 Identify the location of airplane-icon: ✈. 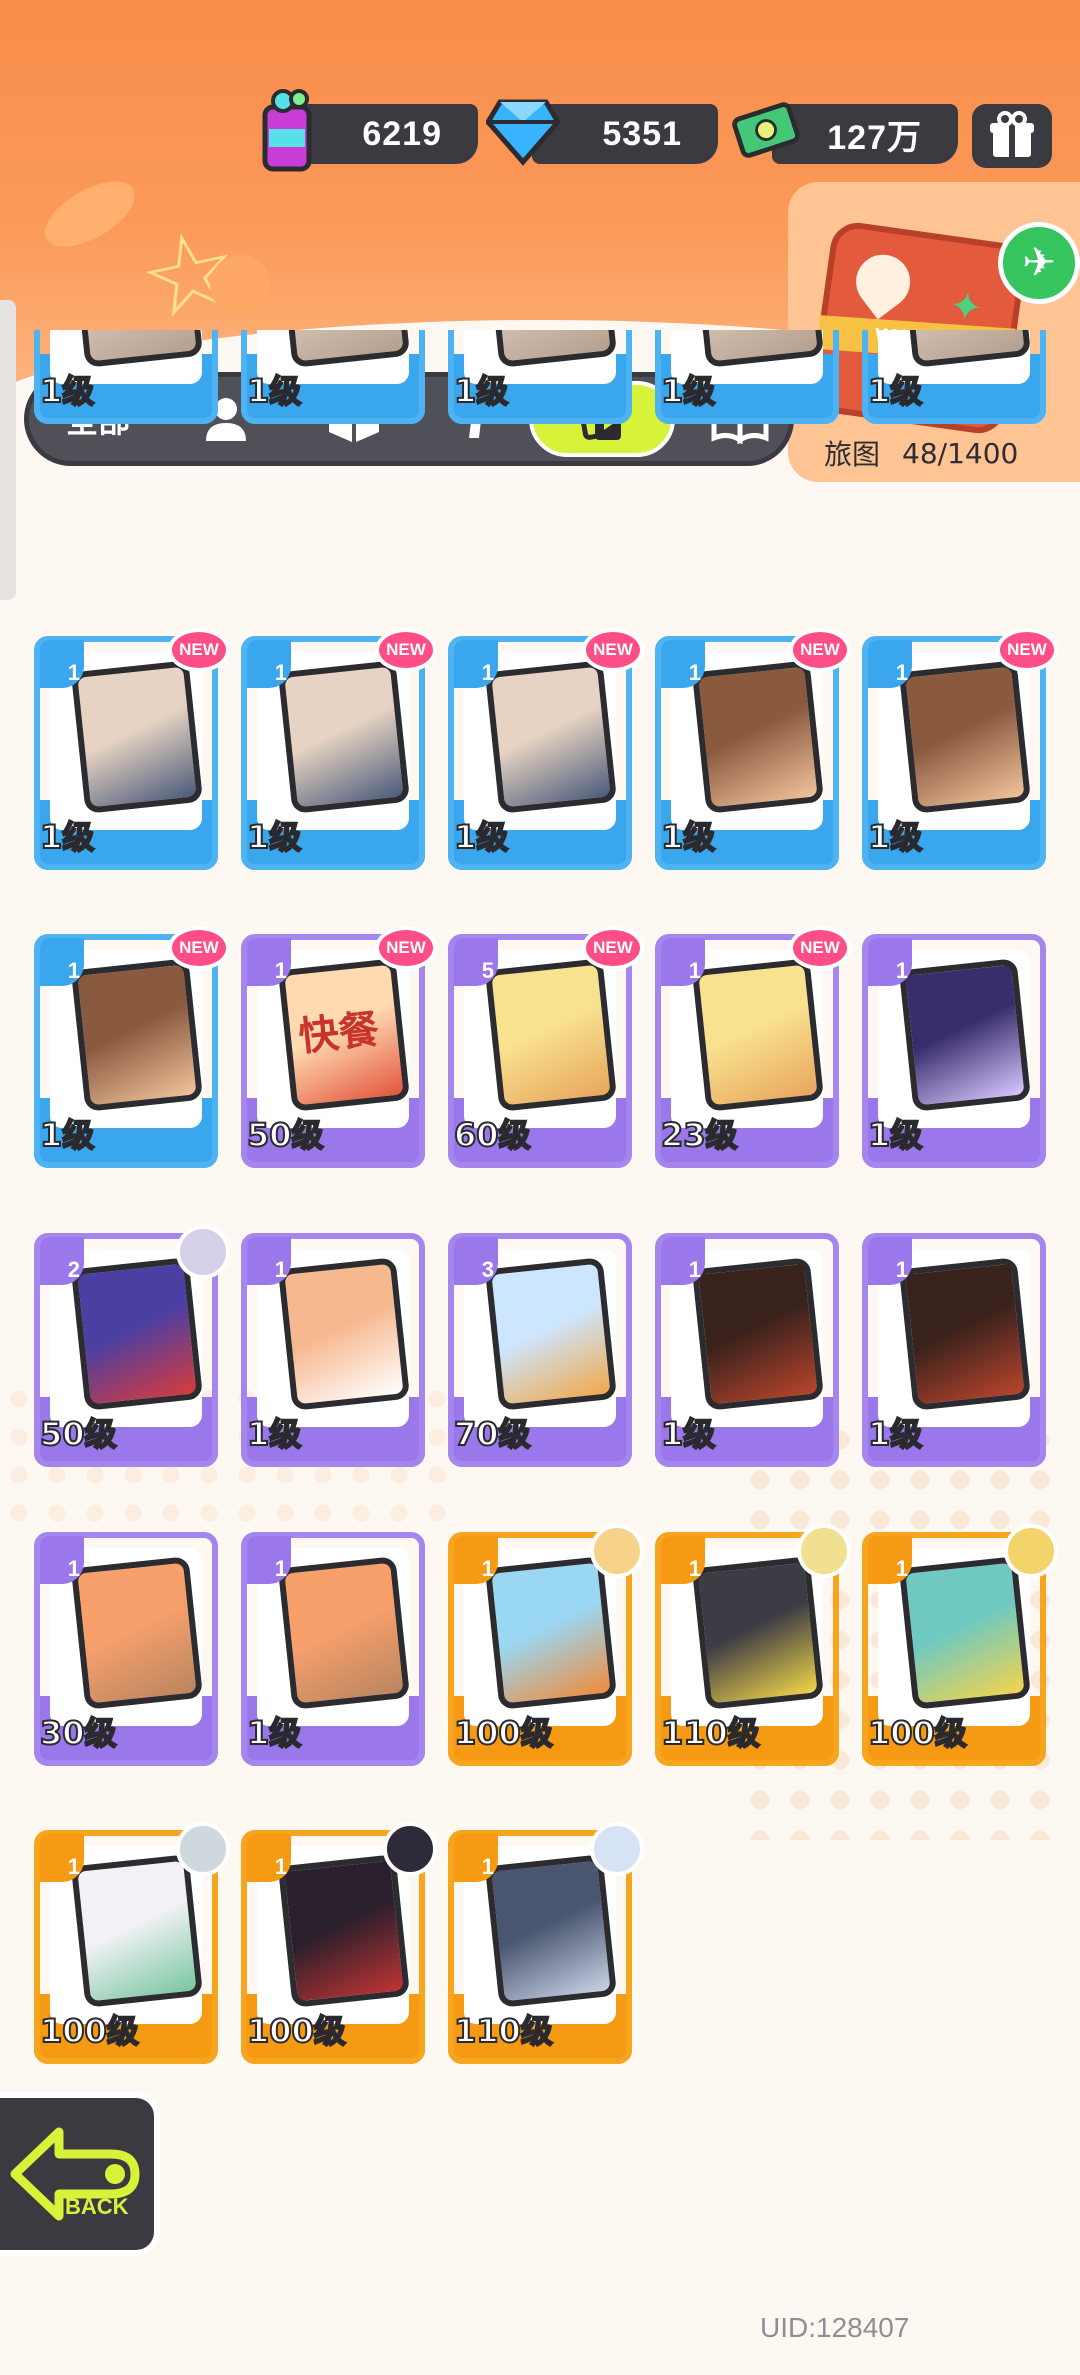
(1039, 263).